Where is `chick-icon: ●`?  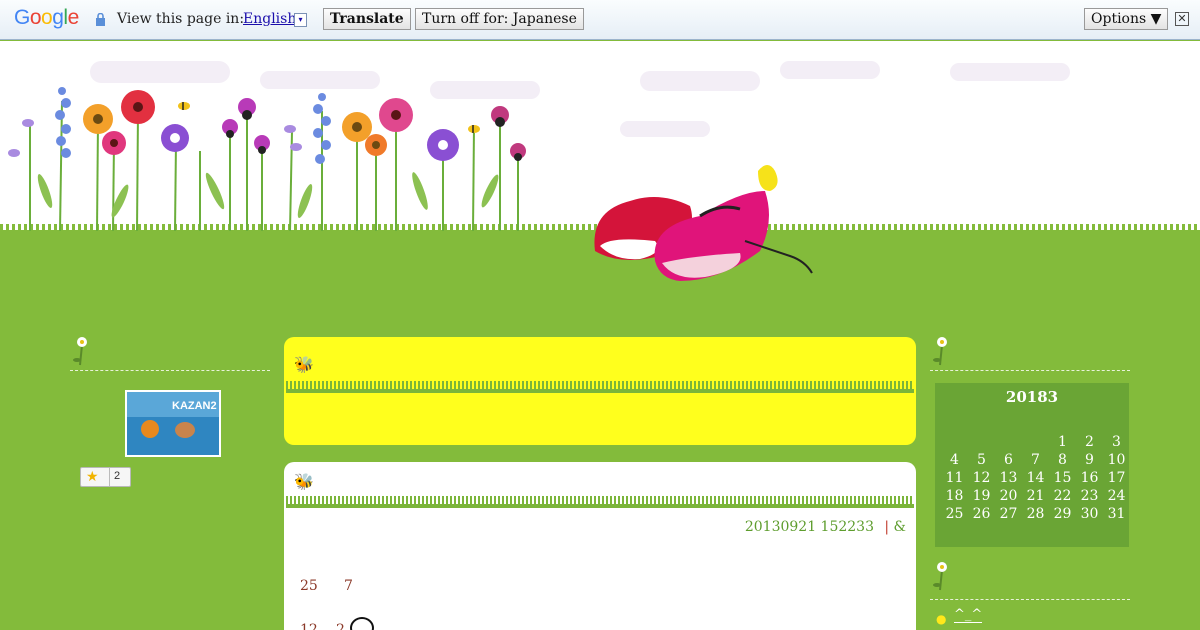
chick-icon: ● is located at coordinates (941, 619).